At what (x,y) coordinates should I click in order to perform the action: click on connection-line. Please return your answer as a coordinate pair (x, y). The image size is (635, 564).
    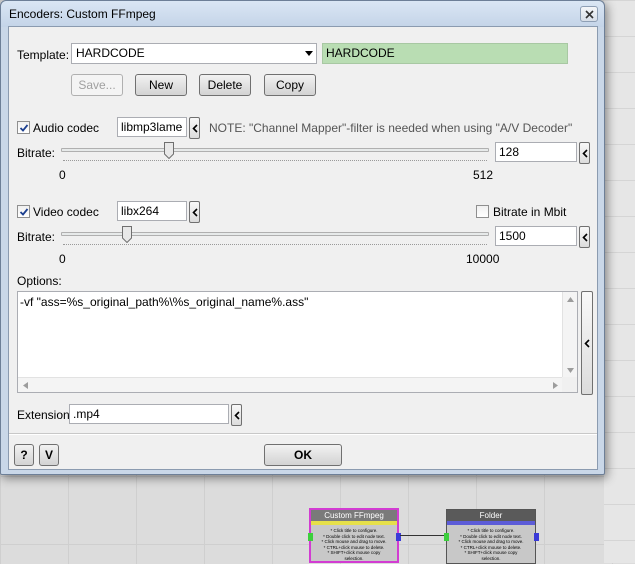
    Looking at the image, I should click on (423, 535).